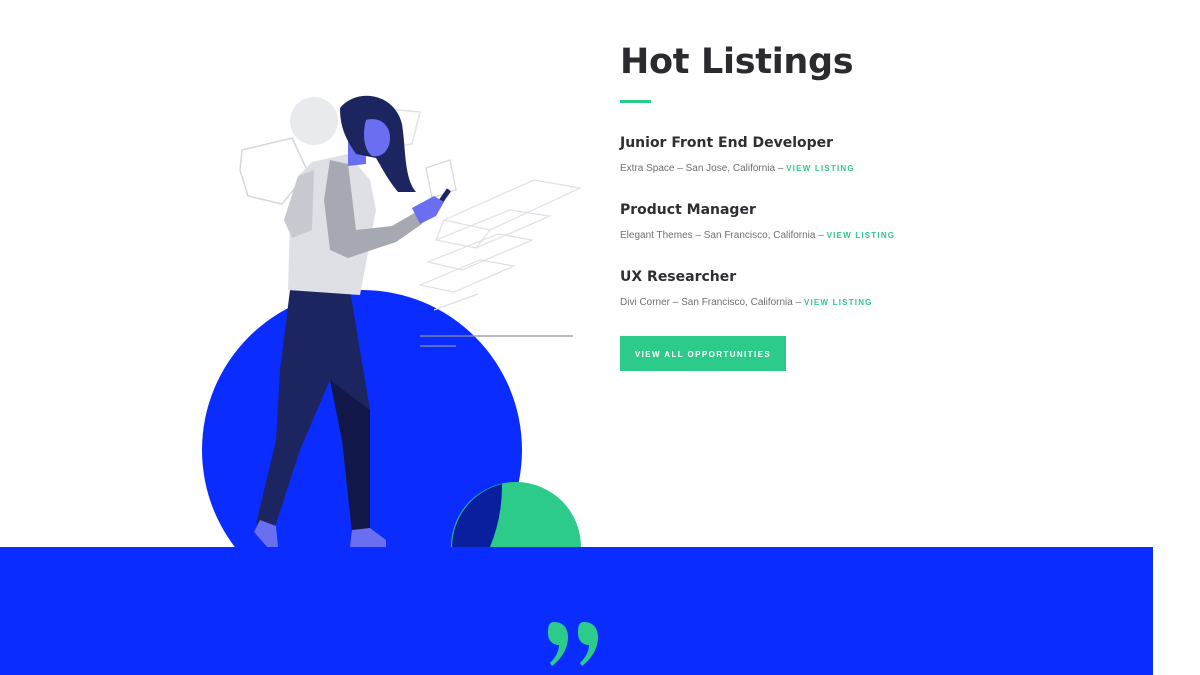 The width and height of the screenshot is (1200, 675). I want to click on view-all-opportunities-button: VIEW ALL OPPORTUNITIES, so click(703, 353).